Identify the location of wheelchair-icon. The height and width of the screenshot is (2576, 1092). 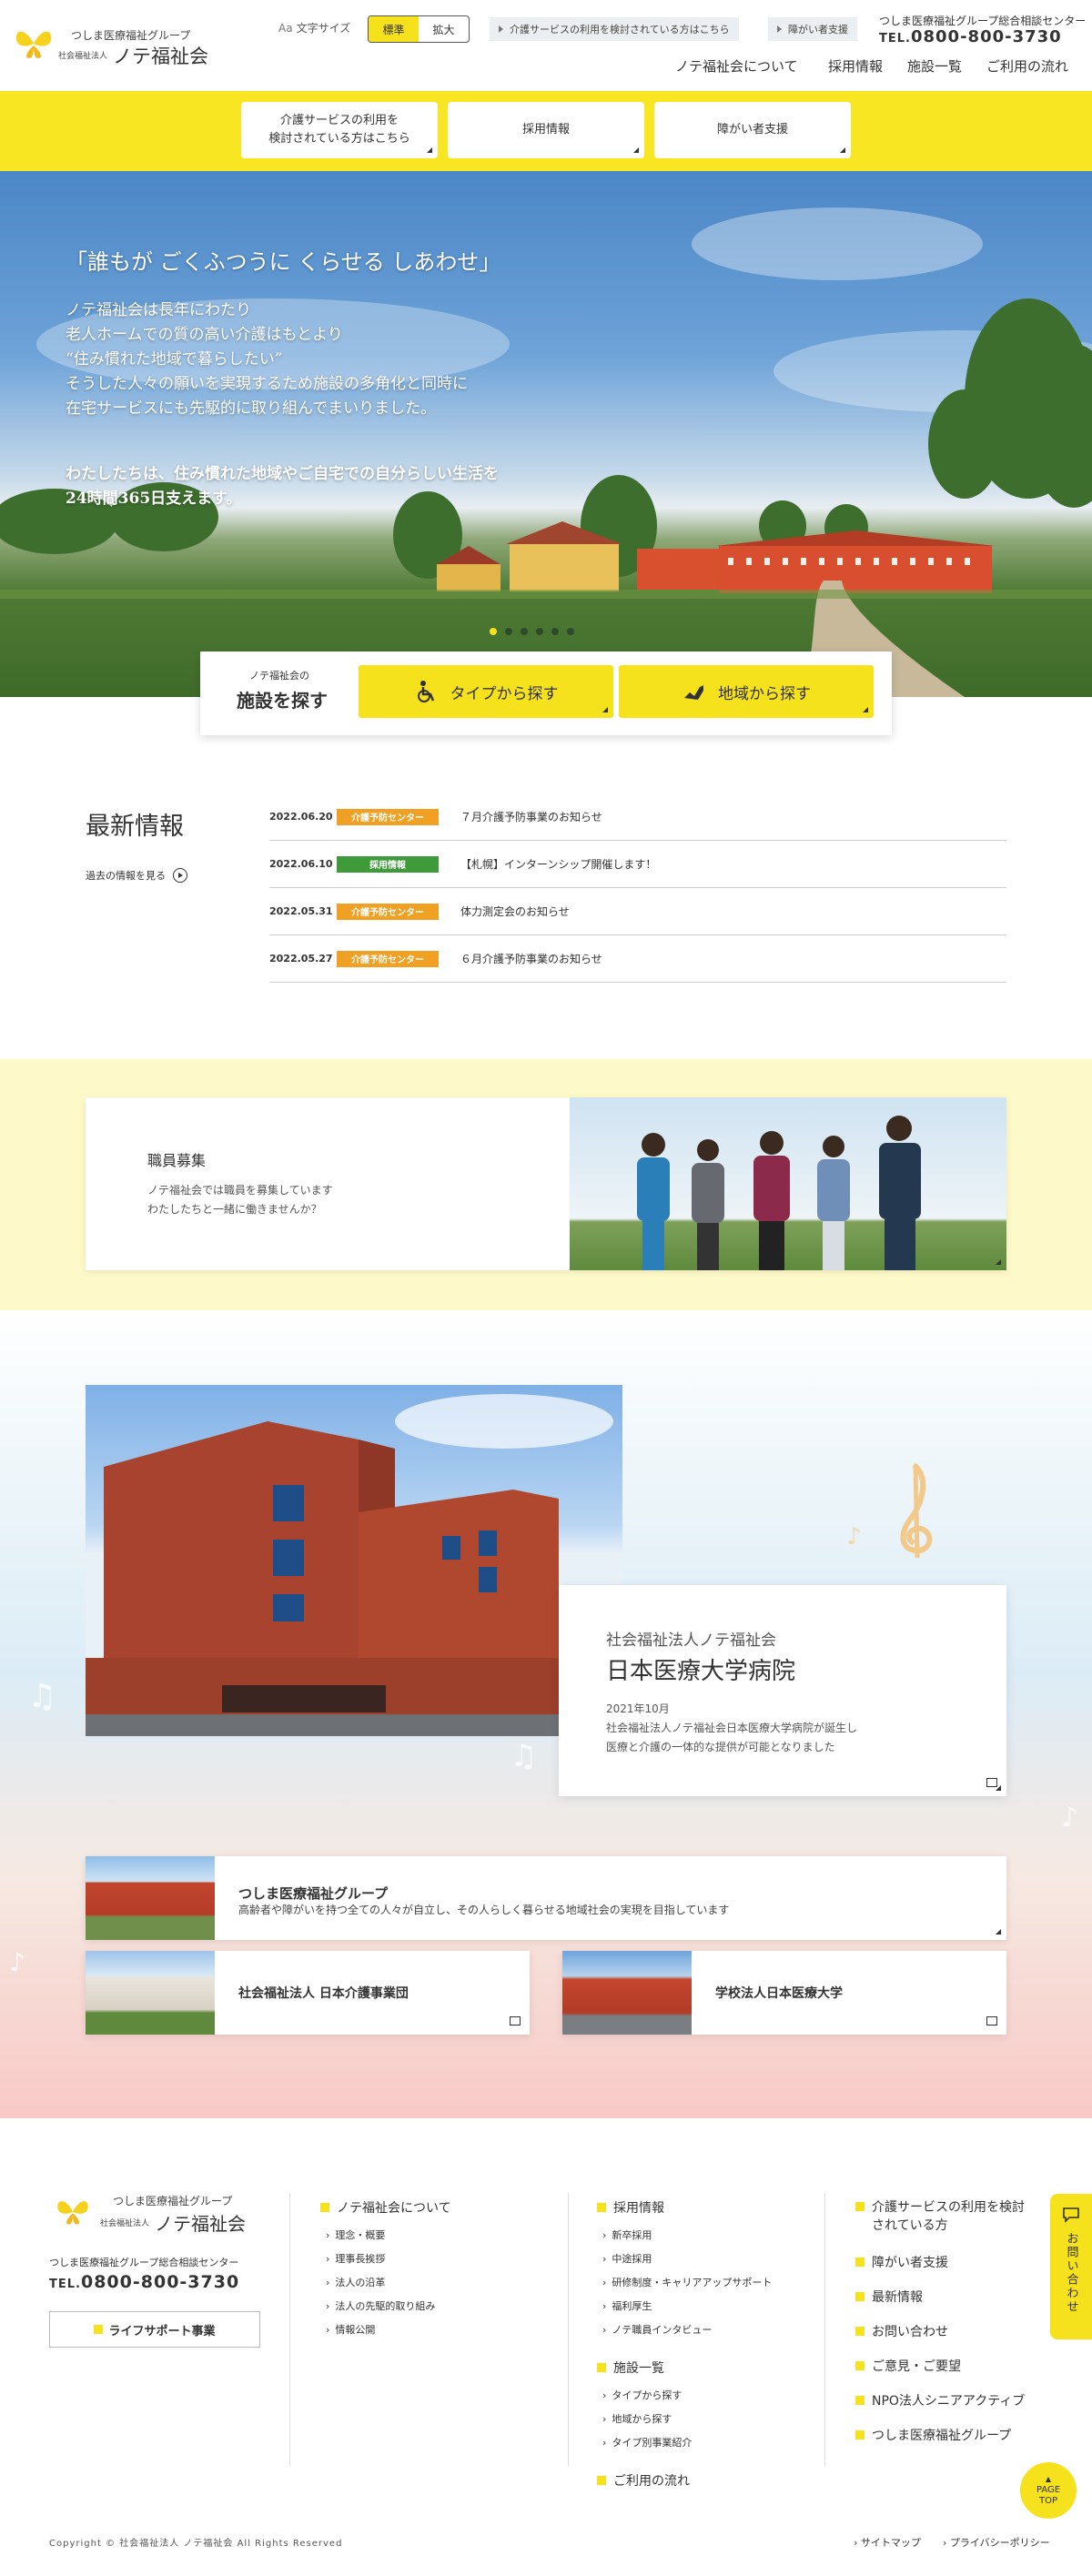
(426, 691).